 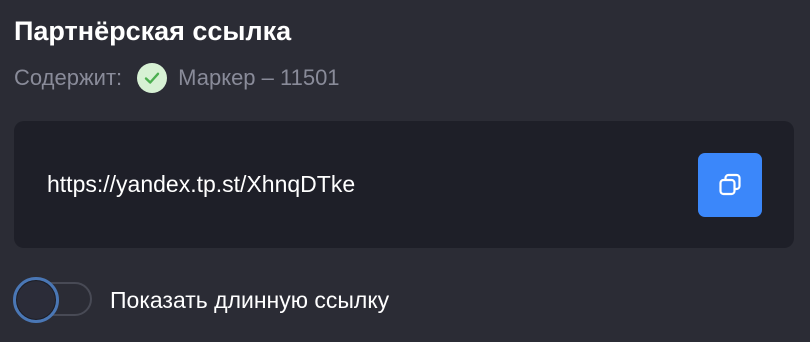 What do you see at coordinates (68, 77) in the screenshot?
I see `contains-label: Содержит:` at bounding box center [68, 77].